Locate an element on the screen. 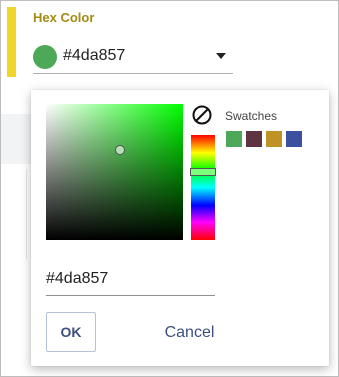 The image size is (339, 377). field-label: Hex Color is located at coordinates (64, 17).